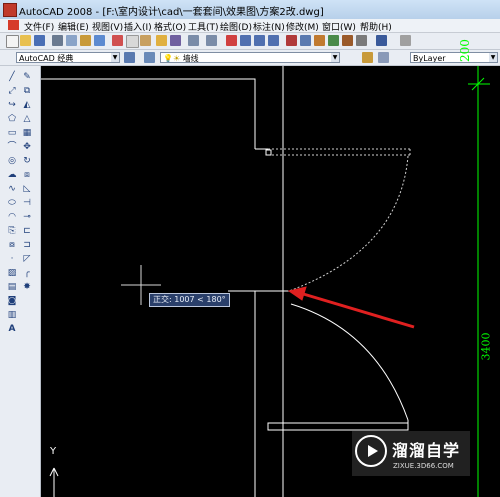 This screenshot has height=497, width=500. I want to click on workspace-select: AutoCAD 经典 ▼, so click(68, 57).